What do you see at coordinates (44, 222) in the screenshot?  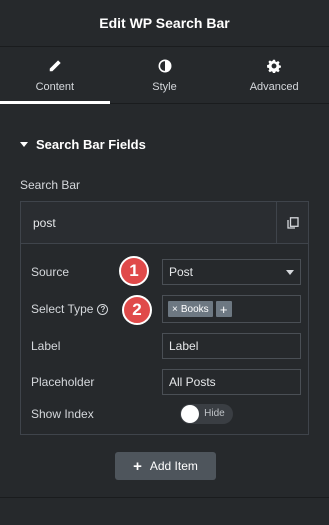 I see `repeater-item-title: post` at bounding box center [44, 222].